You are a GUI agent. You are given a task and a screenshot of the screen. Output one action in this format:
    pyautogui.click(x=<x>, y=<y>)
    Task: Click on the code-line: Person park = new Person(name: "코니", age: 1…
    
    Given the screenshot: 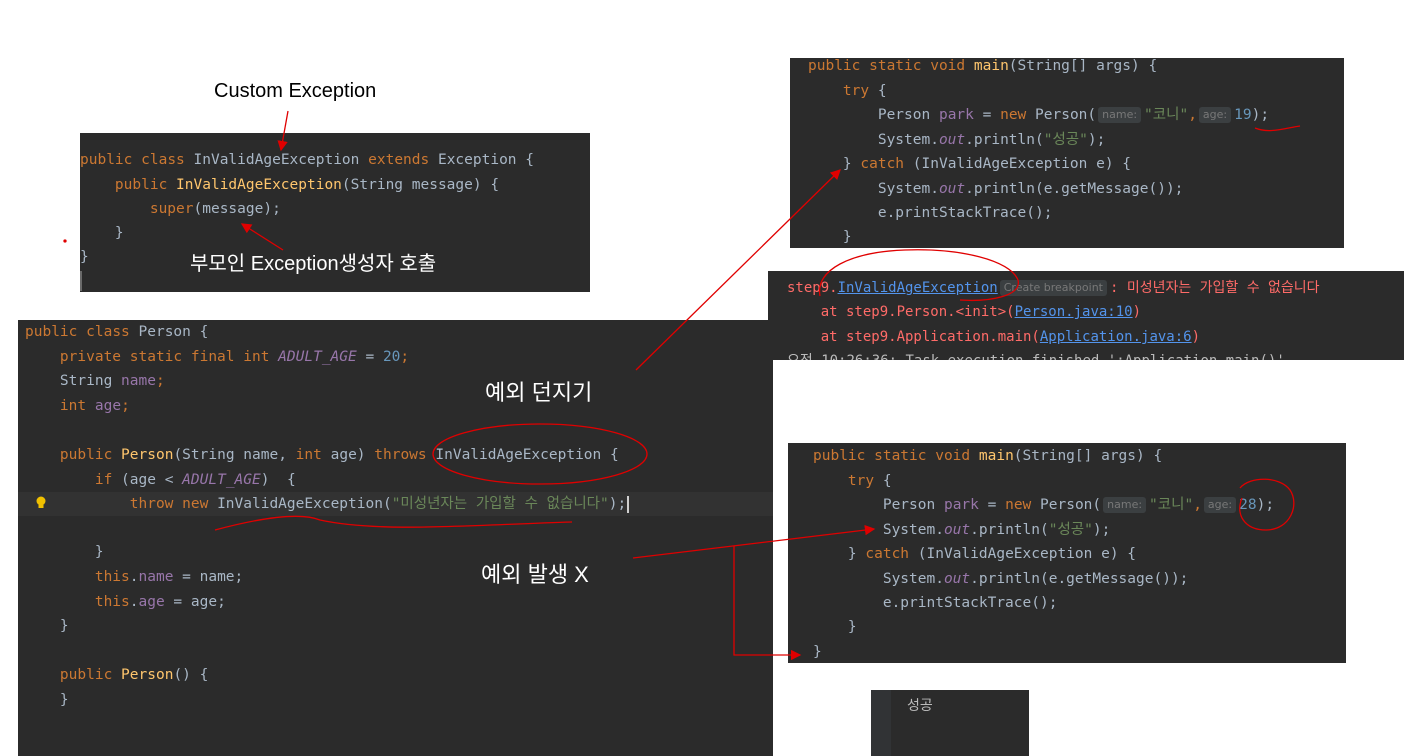 What is the action you would take?
    pyautogui.click(x=1073, y=115)
    